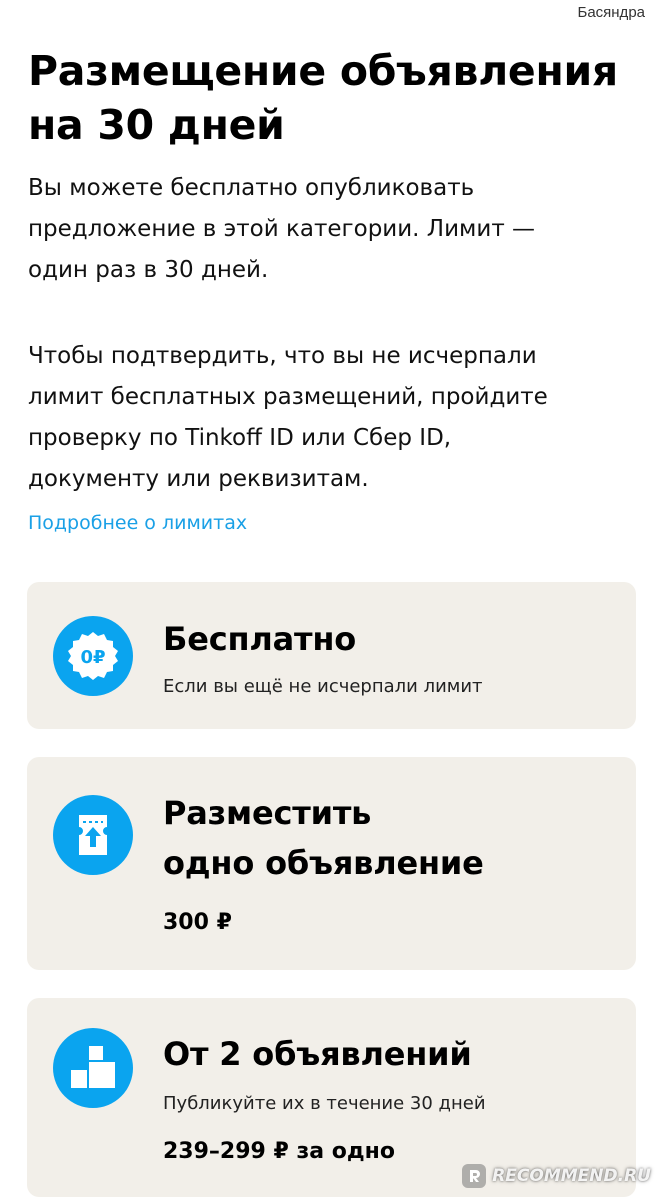  Describe the element at coordinates (323, 71) in the screenshot. I see `page-title-line: Размещение объявления` at that location.